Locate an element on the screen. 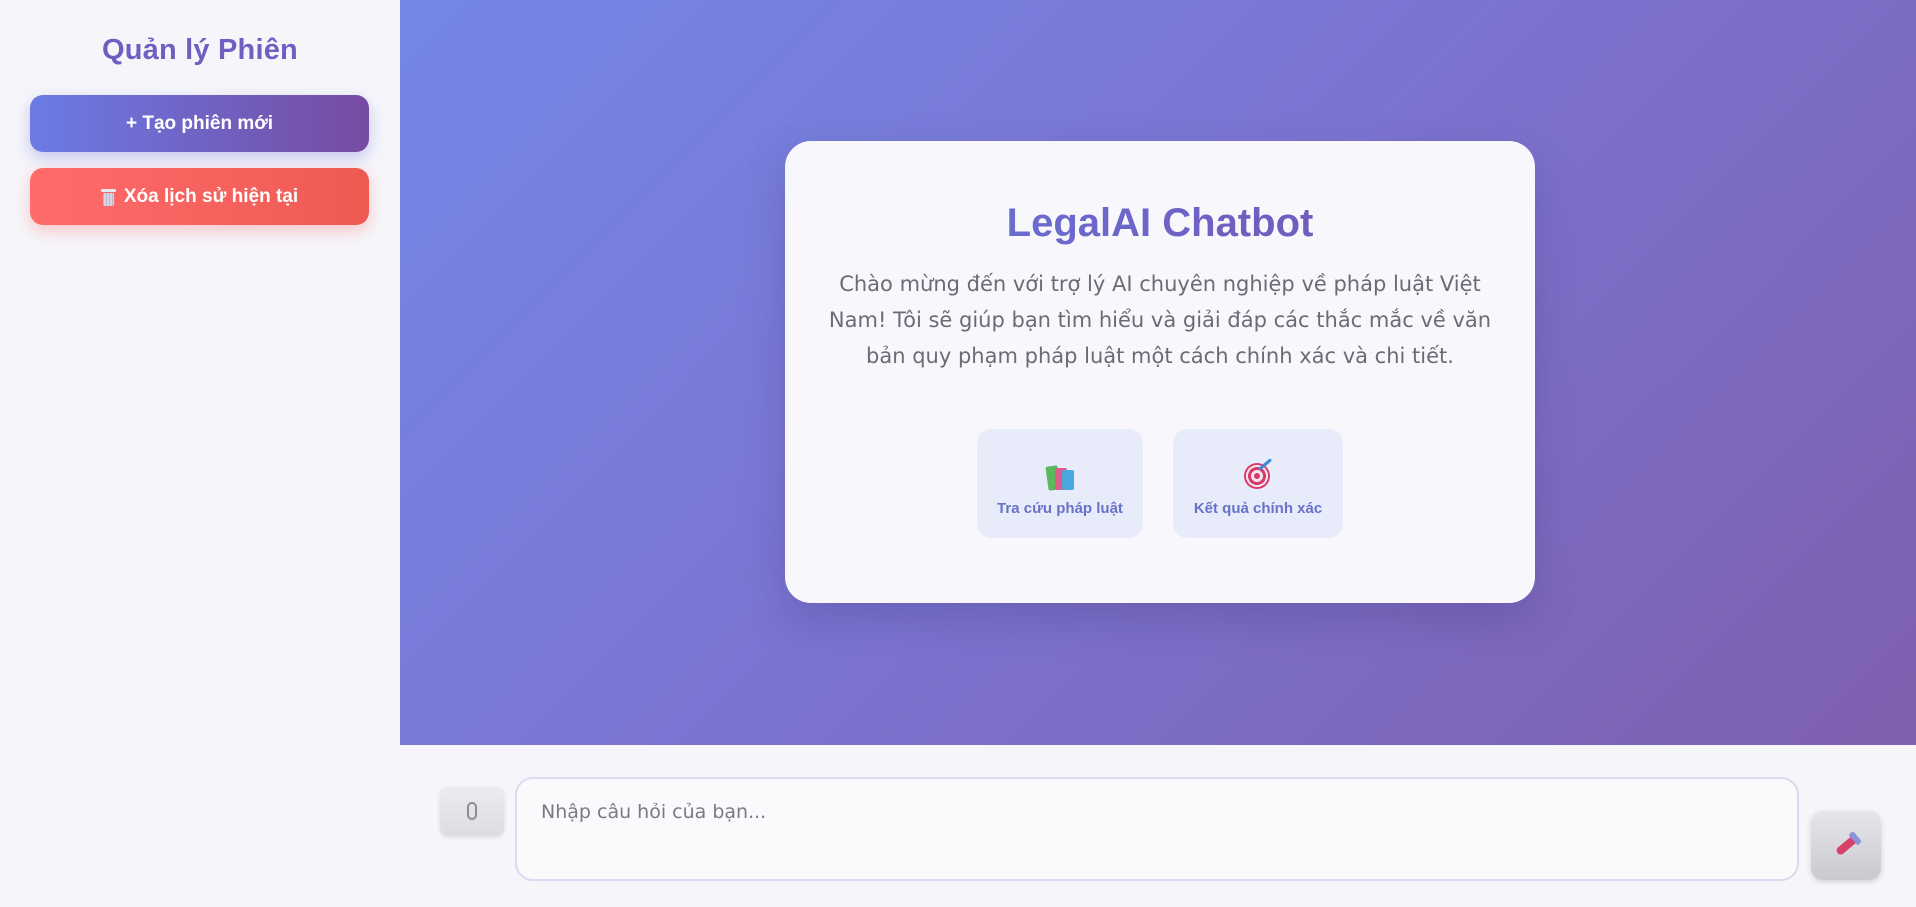 The height and width of the screenshot is (907, 1916). new-session-button: + Tạo phiên mới is located at coordinates (199, 123).